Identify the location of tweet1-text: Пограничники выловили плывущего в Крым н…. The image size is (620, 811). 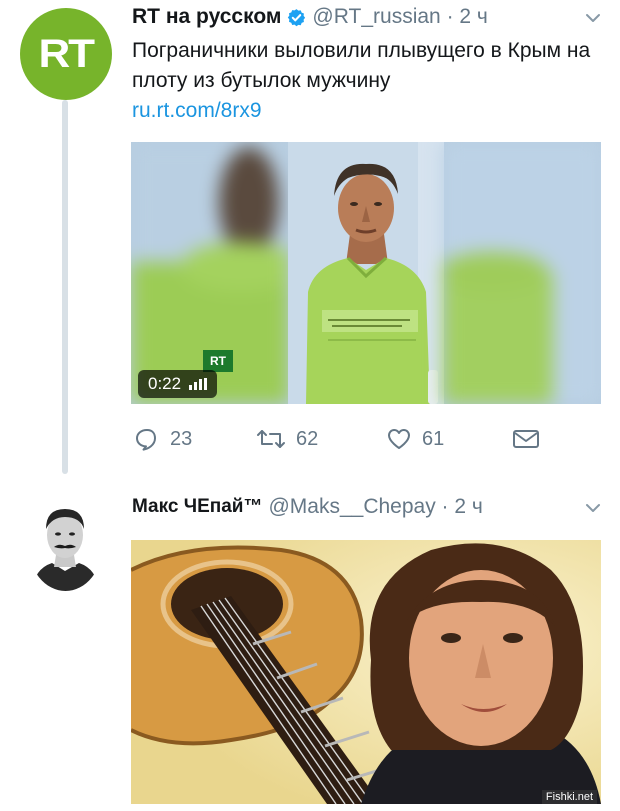
(361, 65).